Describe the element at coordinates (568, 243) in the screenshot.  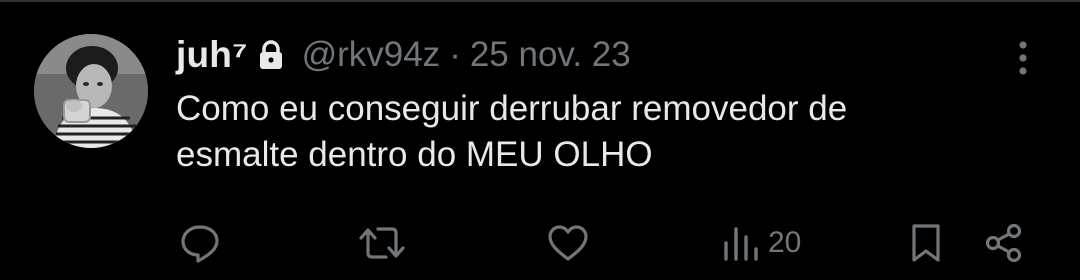
I see `heart-icon` at that location.